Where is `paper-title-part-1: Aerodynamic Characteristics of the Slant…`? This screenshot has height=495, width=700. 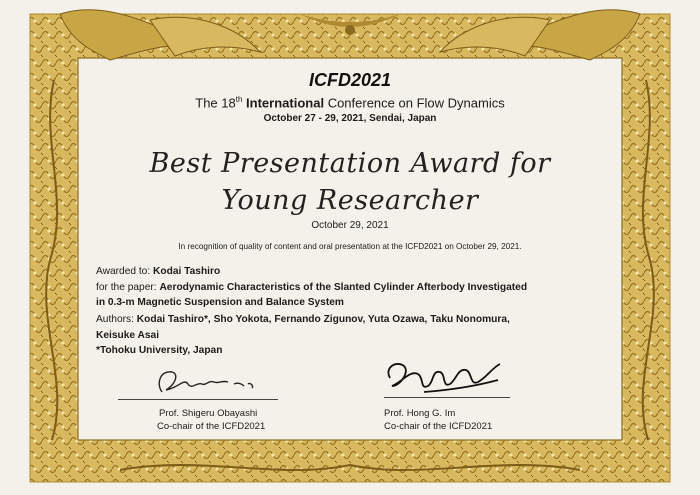 paper-title-part-1: Aerodynamic Characteristics of the Slant… is located at coordinates (343, 287).